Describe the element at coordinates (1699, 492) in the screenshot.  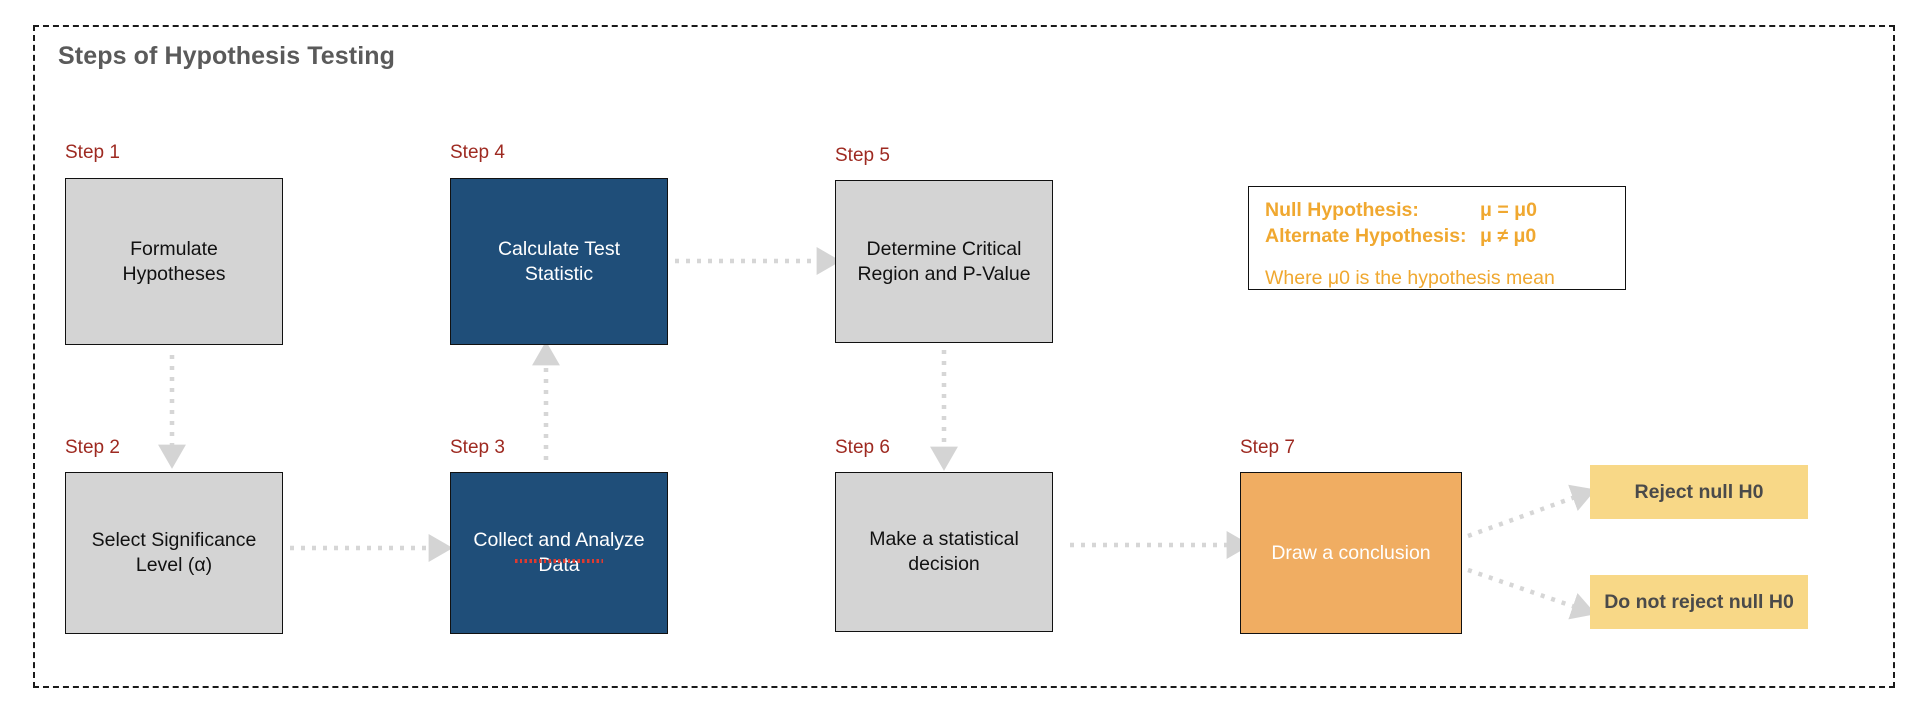
I see `outcome-box-reject-null: Reject null H0` at that location.